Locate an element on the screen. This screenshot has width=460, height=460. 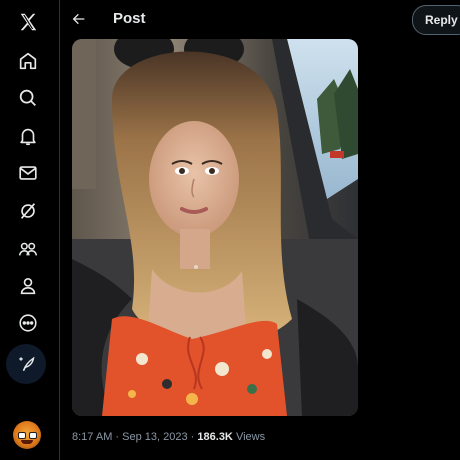
grok-icon is located at coordinates (28, 211).